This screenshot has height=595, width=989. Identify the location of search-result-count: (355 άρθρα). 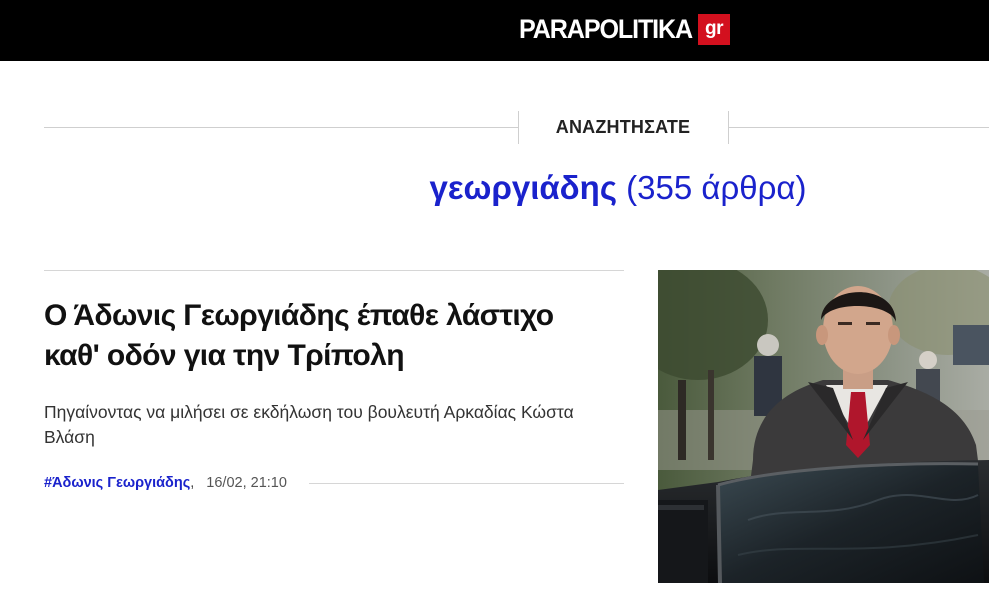
(716, 187).